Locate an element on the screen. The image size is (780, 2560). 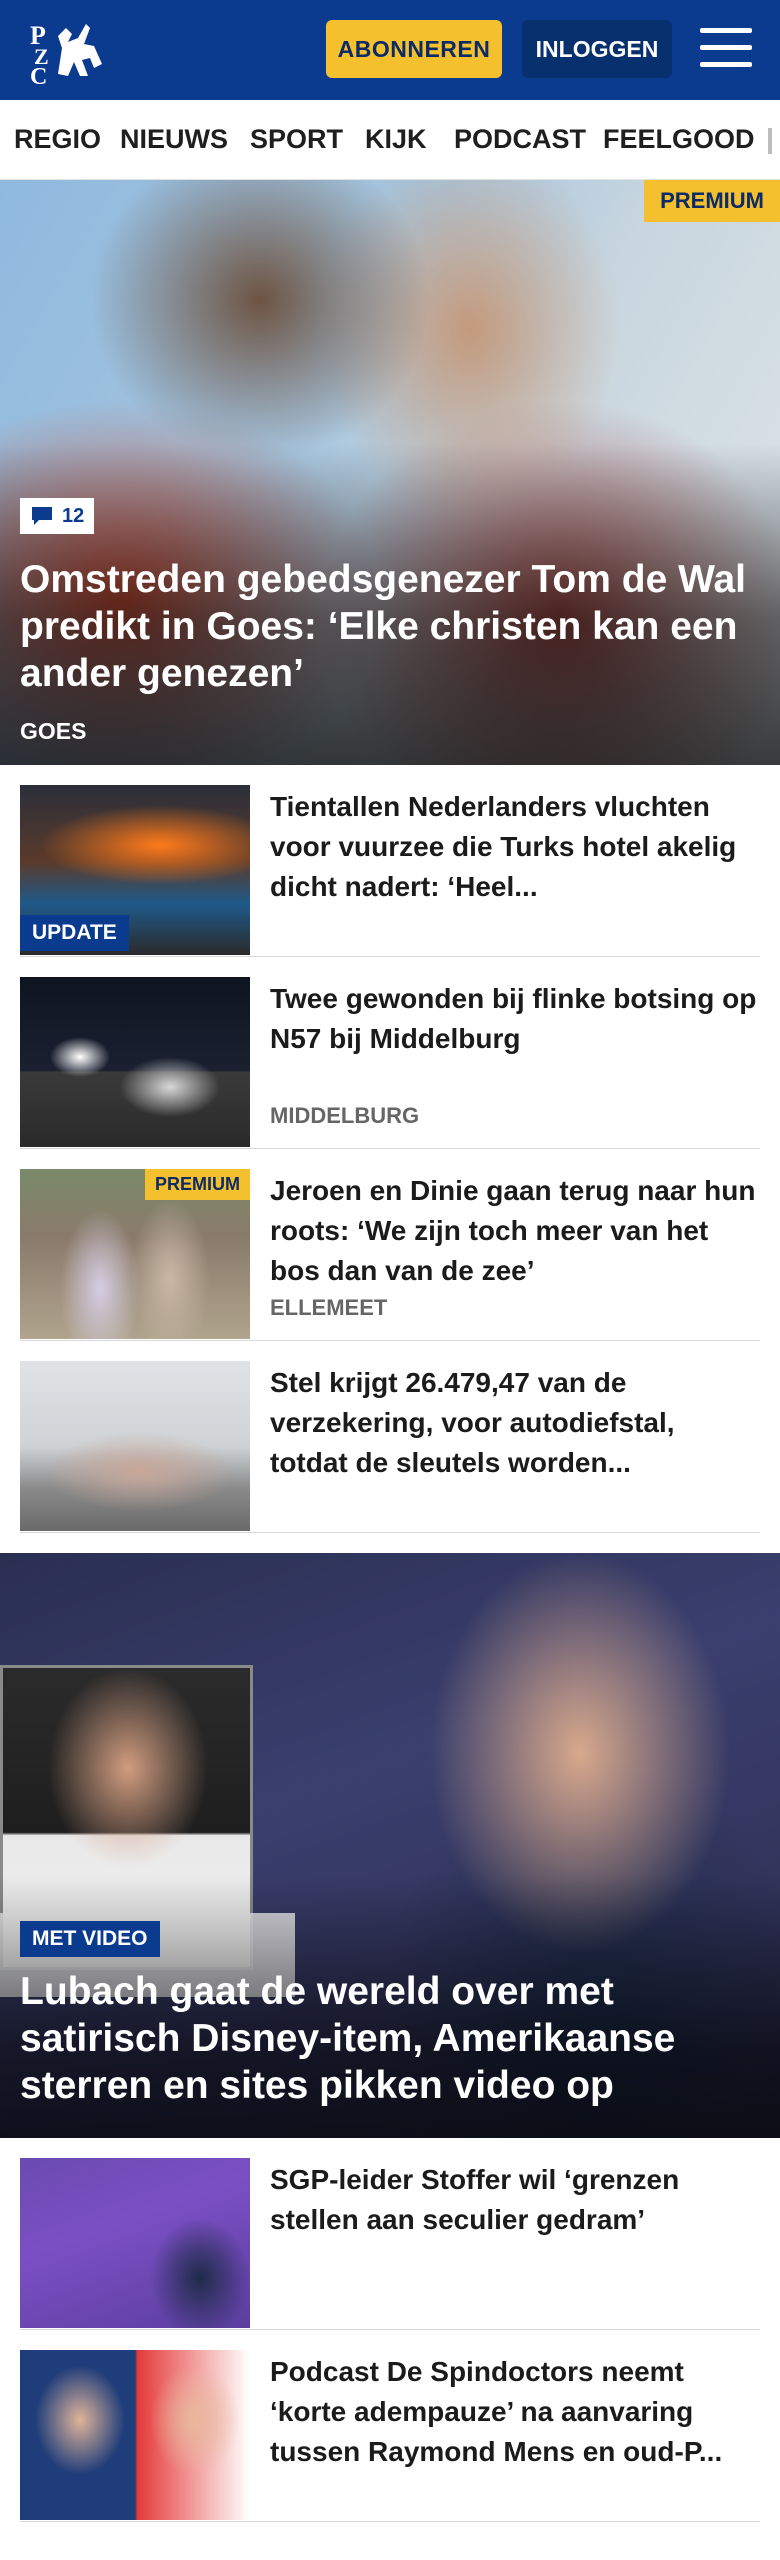
nav-item-podcast: PODCAST is located at coordinates (520, 139).